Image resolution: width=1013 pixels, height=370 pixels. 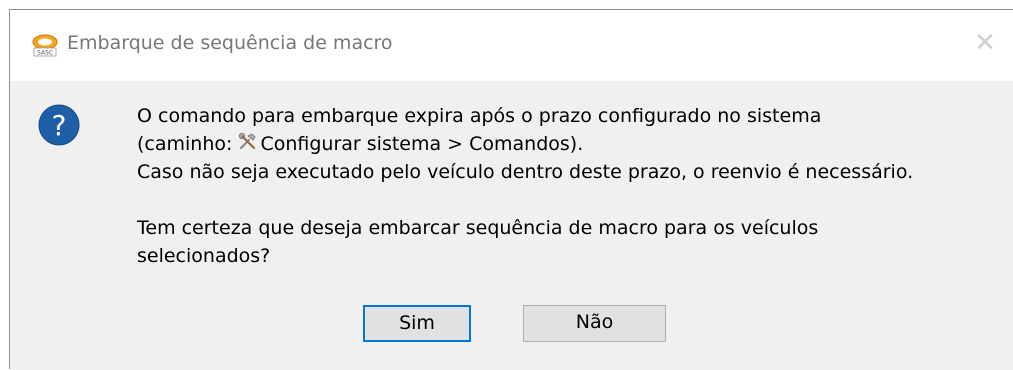 I want to click on saga-logo-icon: SASC, so click(x=45, y=45).